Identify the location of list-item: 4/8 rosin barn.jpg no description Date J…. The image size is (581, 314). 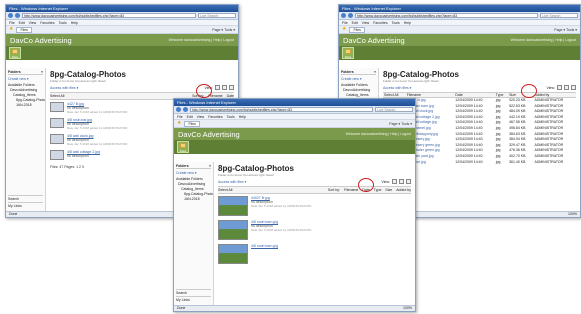
(314, 230).